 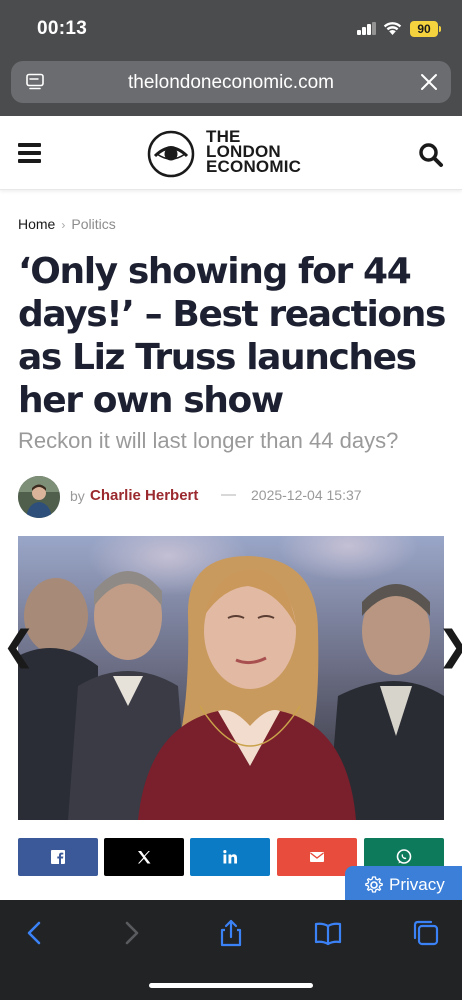 What do you see at coordinates (39, 497) in the screenshot?
I see `author-avatar` at bounding box center [39, 497].